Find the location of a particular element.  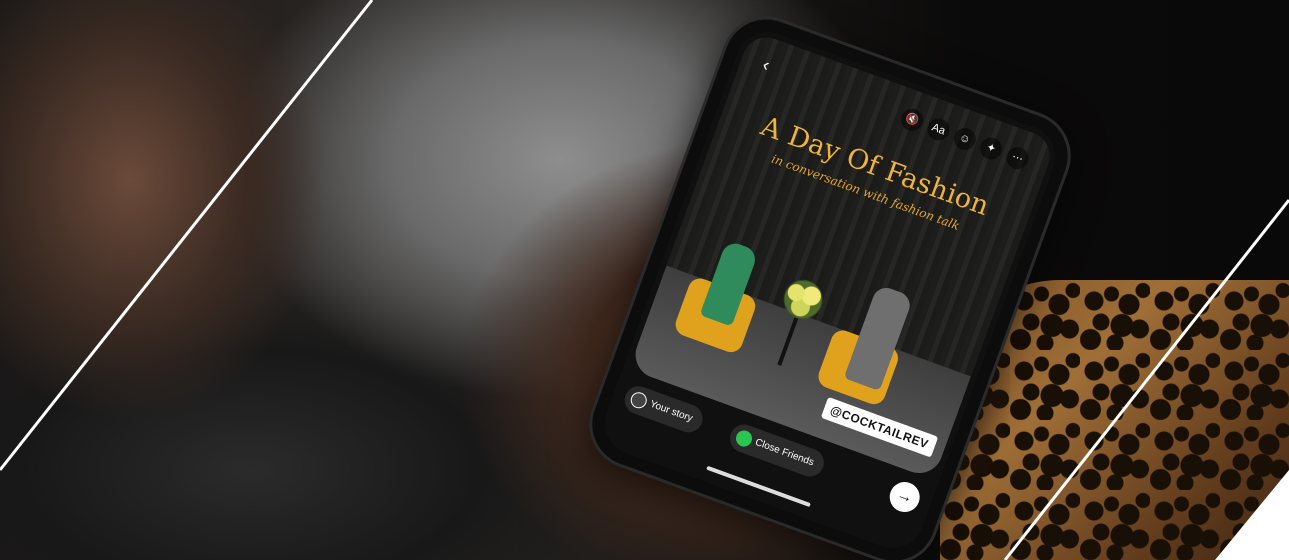

diagonal-line-right is located at coordinates (1146, 379).